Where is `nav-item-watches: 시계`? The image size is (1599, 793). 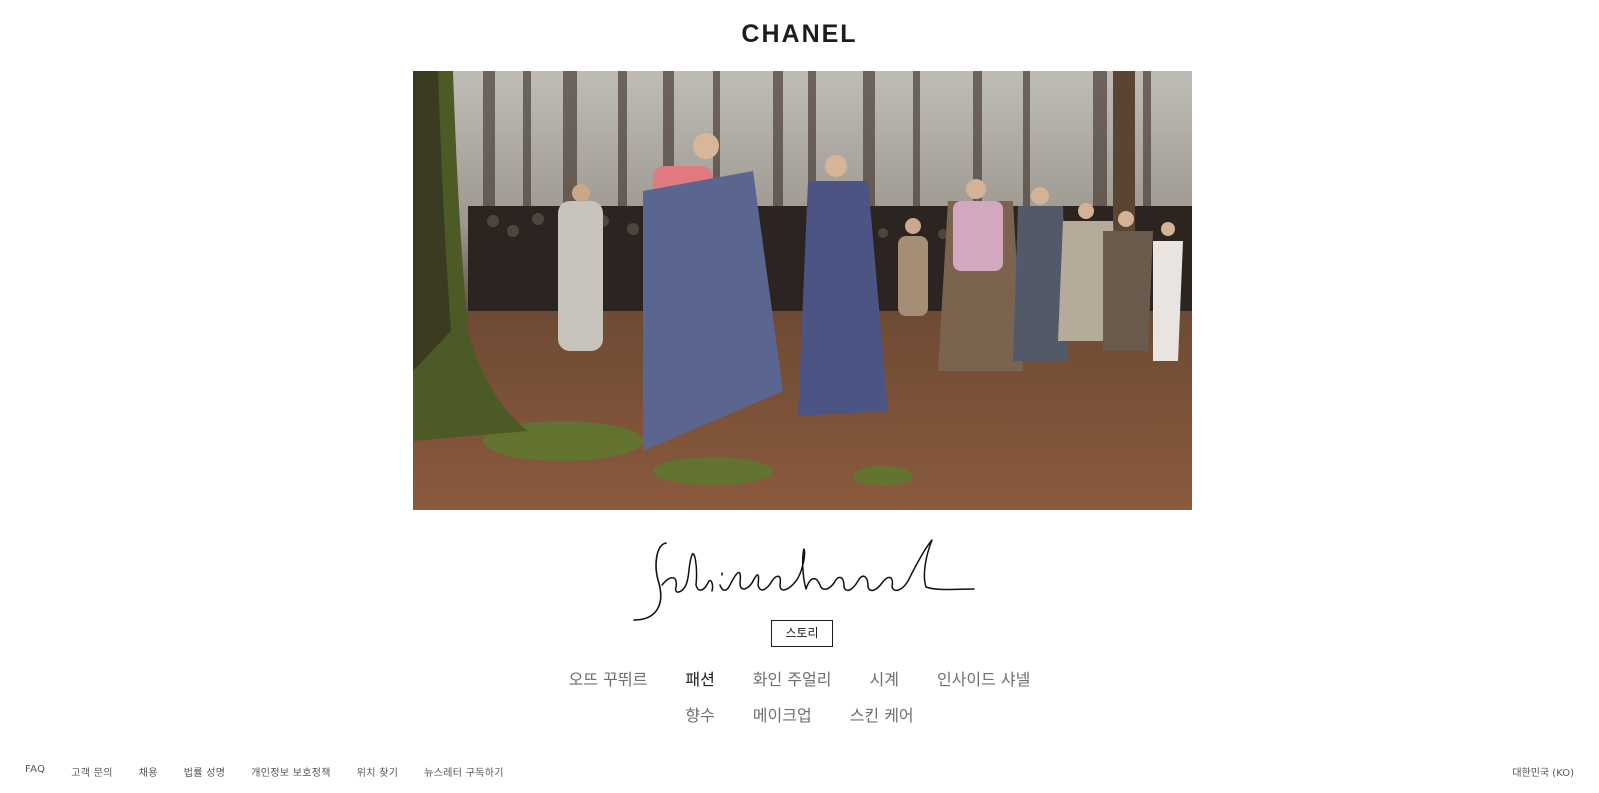
nav-item-watches: 시계 is located at coordinates (883, 678).